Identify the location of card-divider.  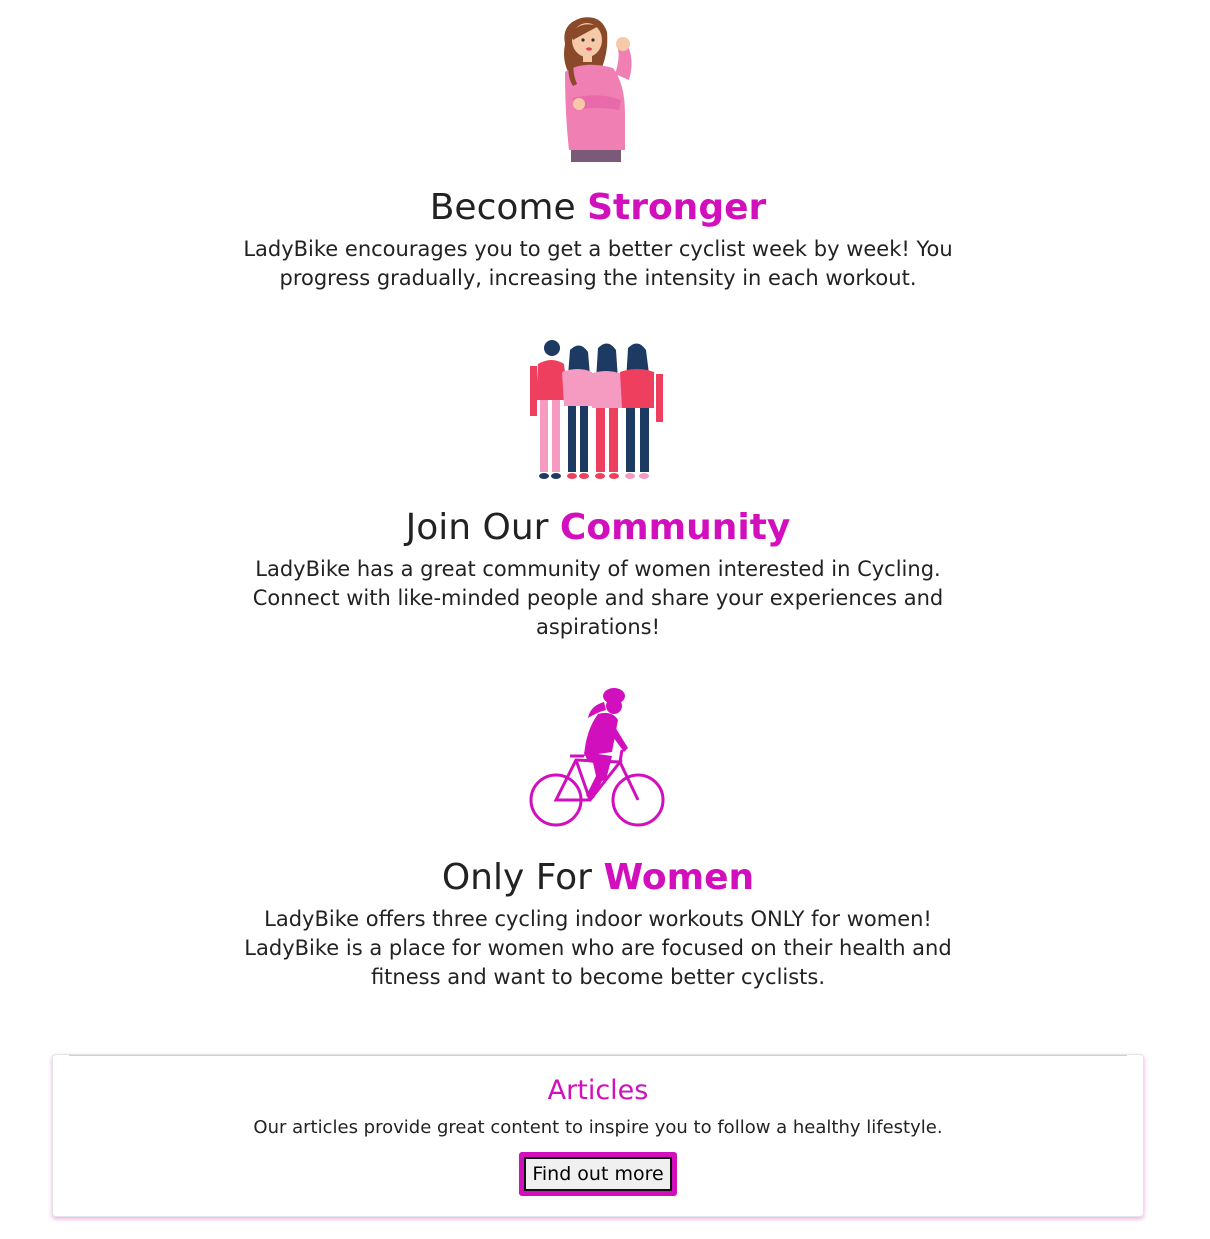
(598, 1055).